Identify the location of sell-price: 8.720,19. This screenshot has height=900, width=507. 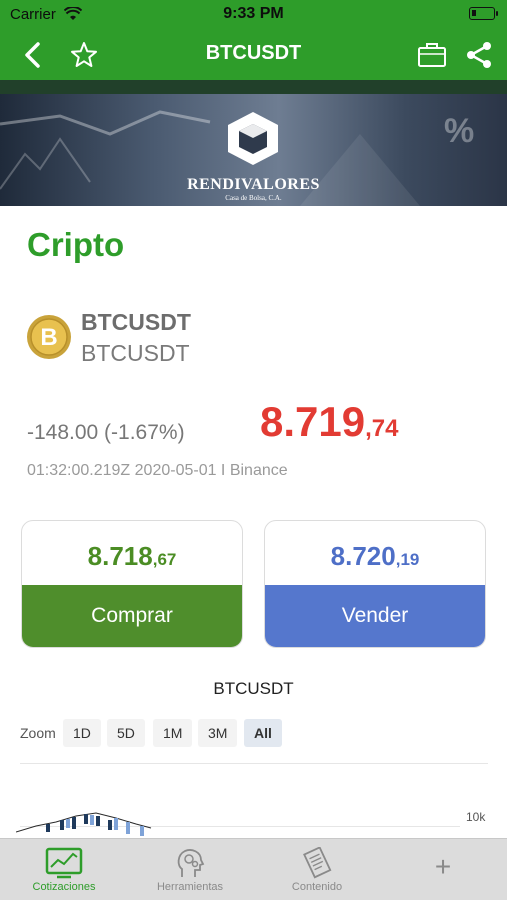
(375, 556).